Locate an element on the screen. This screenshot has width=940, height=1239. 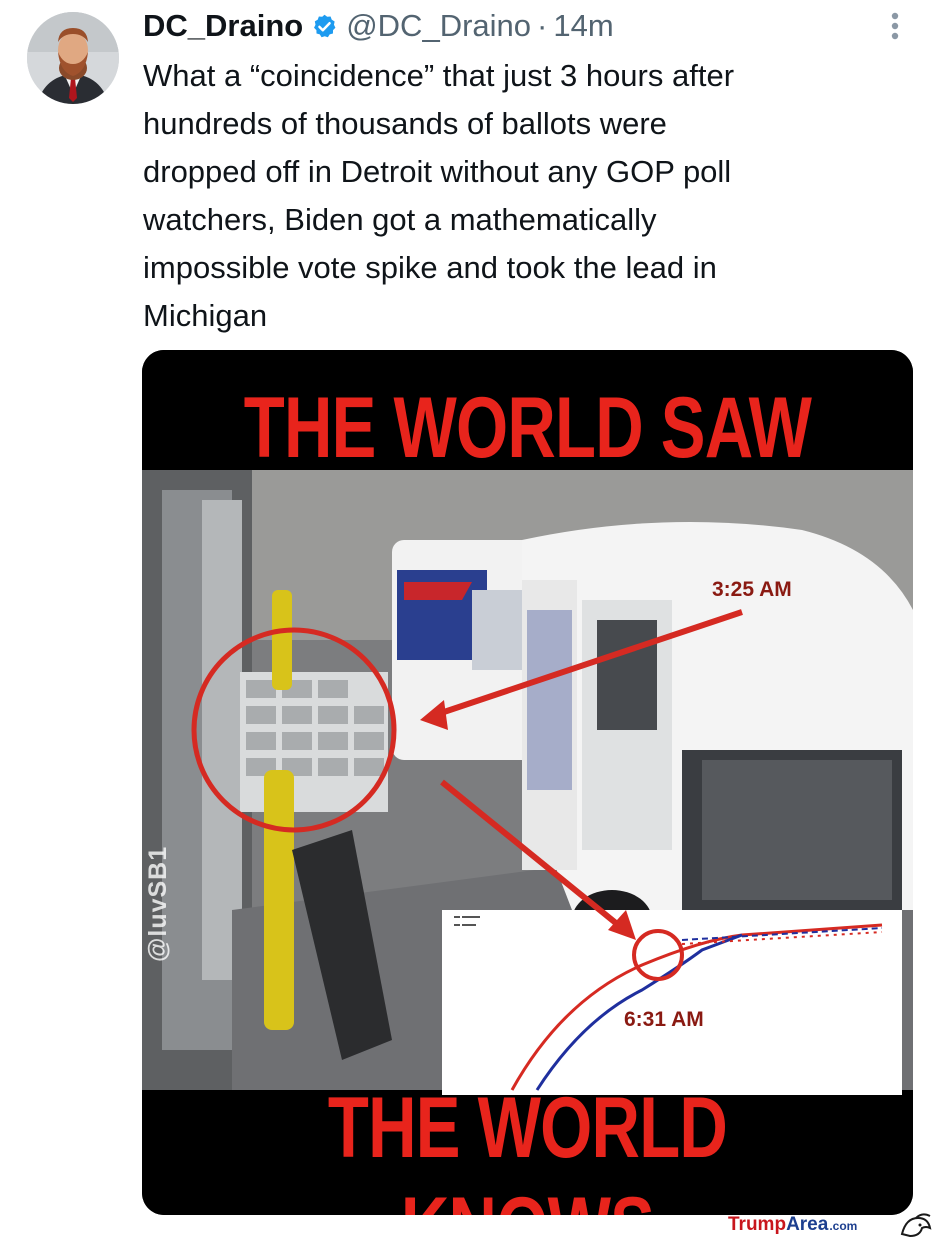
meme-top-text: THE WORLD SAW is located at coordinates (527, 428).